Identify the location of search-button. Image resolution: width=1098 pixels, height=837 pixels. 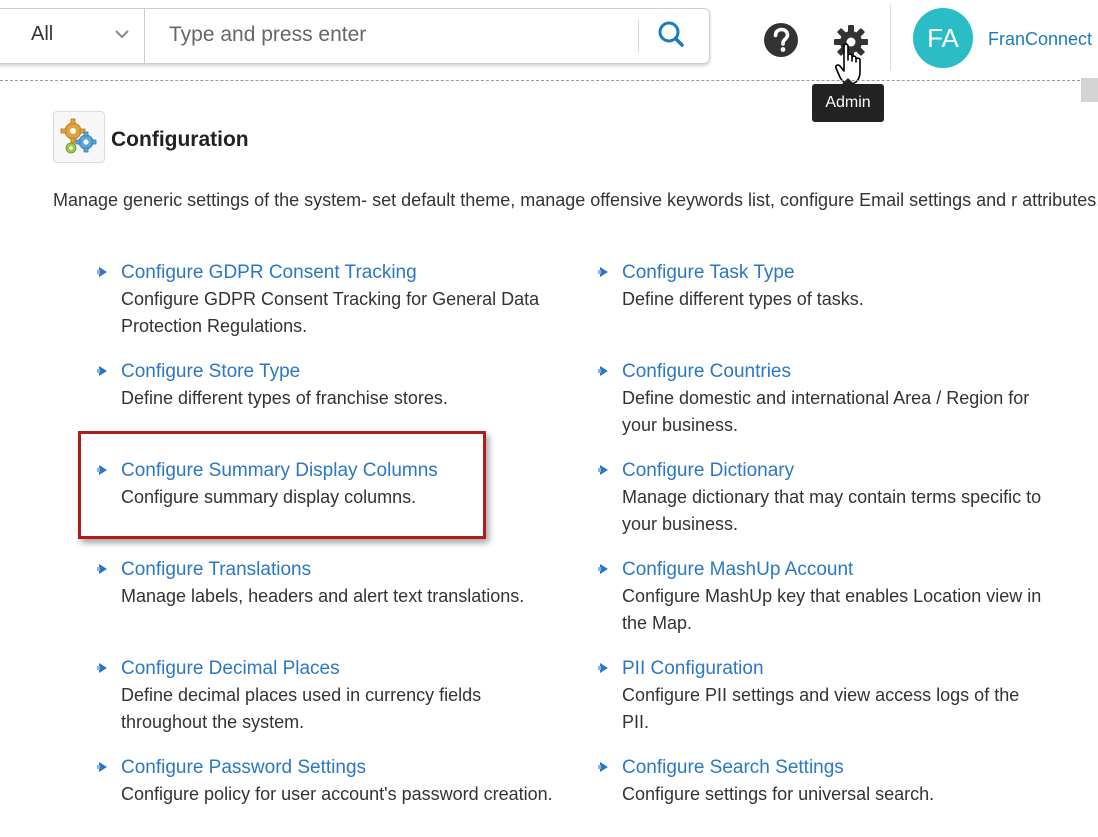
(672, 36).